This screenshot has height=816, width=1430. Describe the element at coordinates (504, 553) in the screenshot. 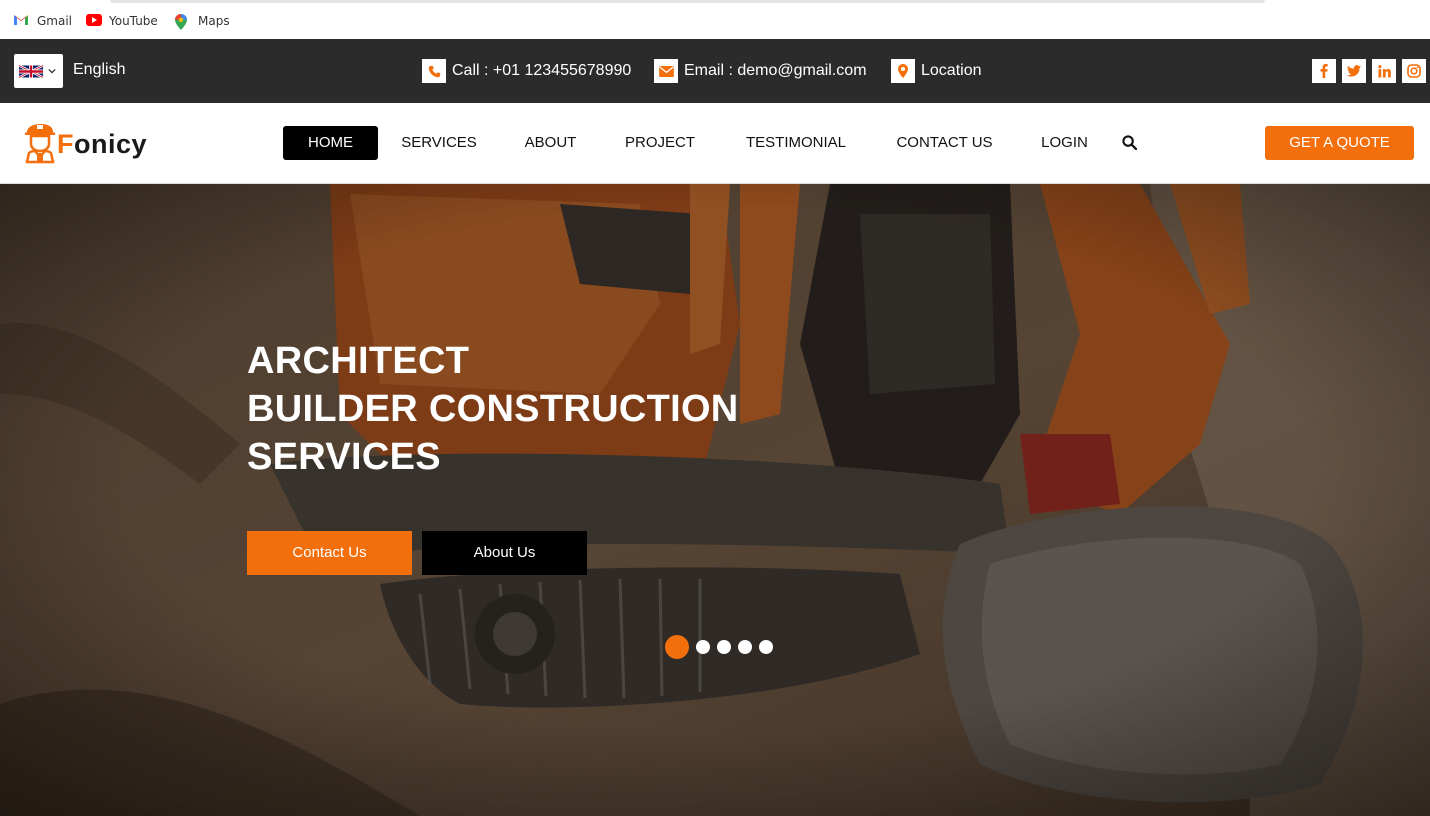

I see `about-us-button: About Us` at that location.